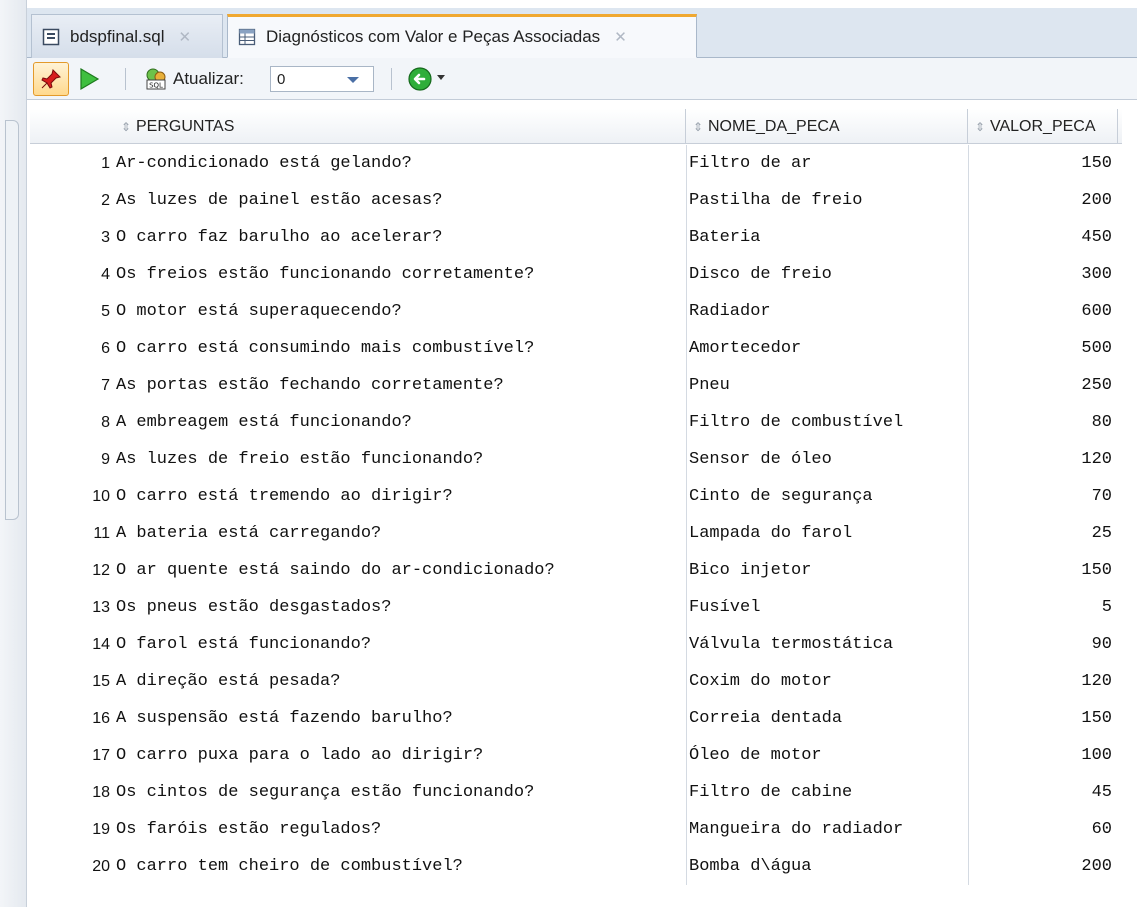  What do you see at coordinates (1043, 311) in the screenshot?
I see `cell-valor-peca: 600` at bounding box center [1043, 311].